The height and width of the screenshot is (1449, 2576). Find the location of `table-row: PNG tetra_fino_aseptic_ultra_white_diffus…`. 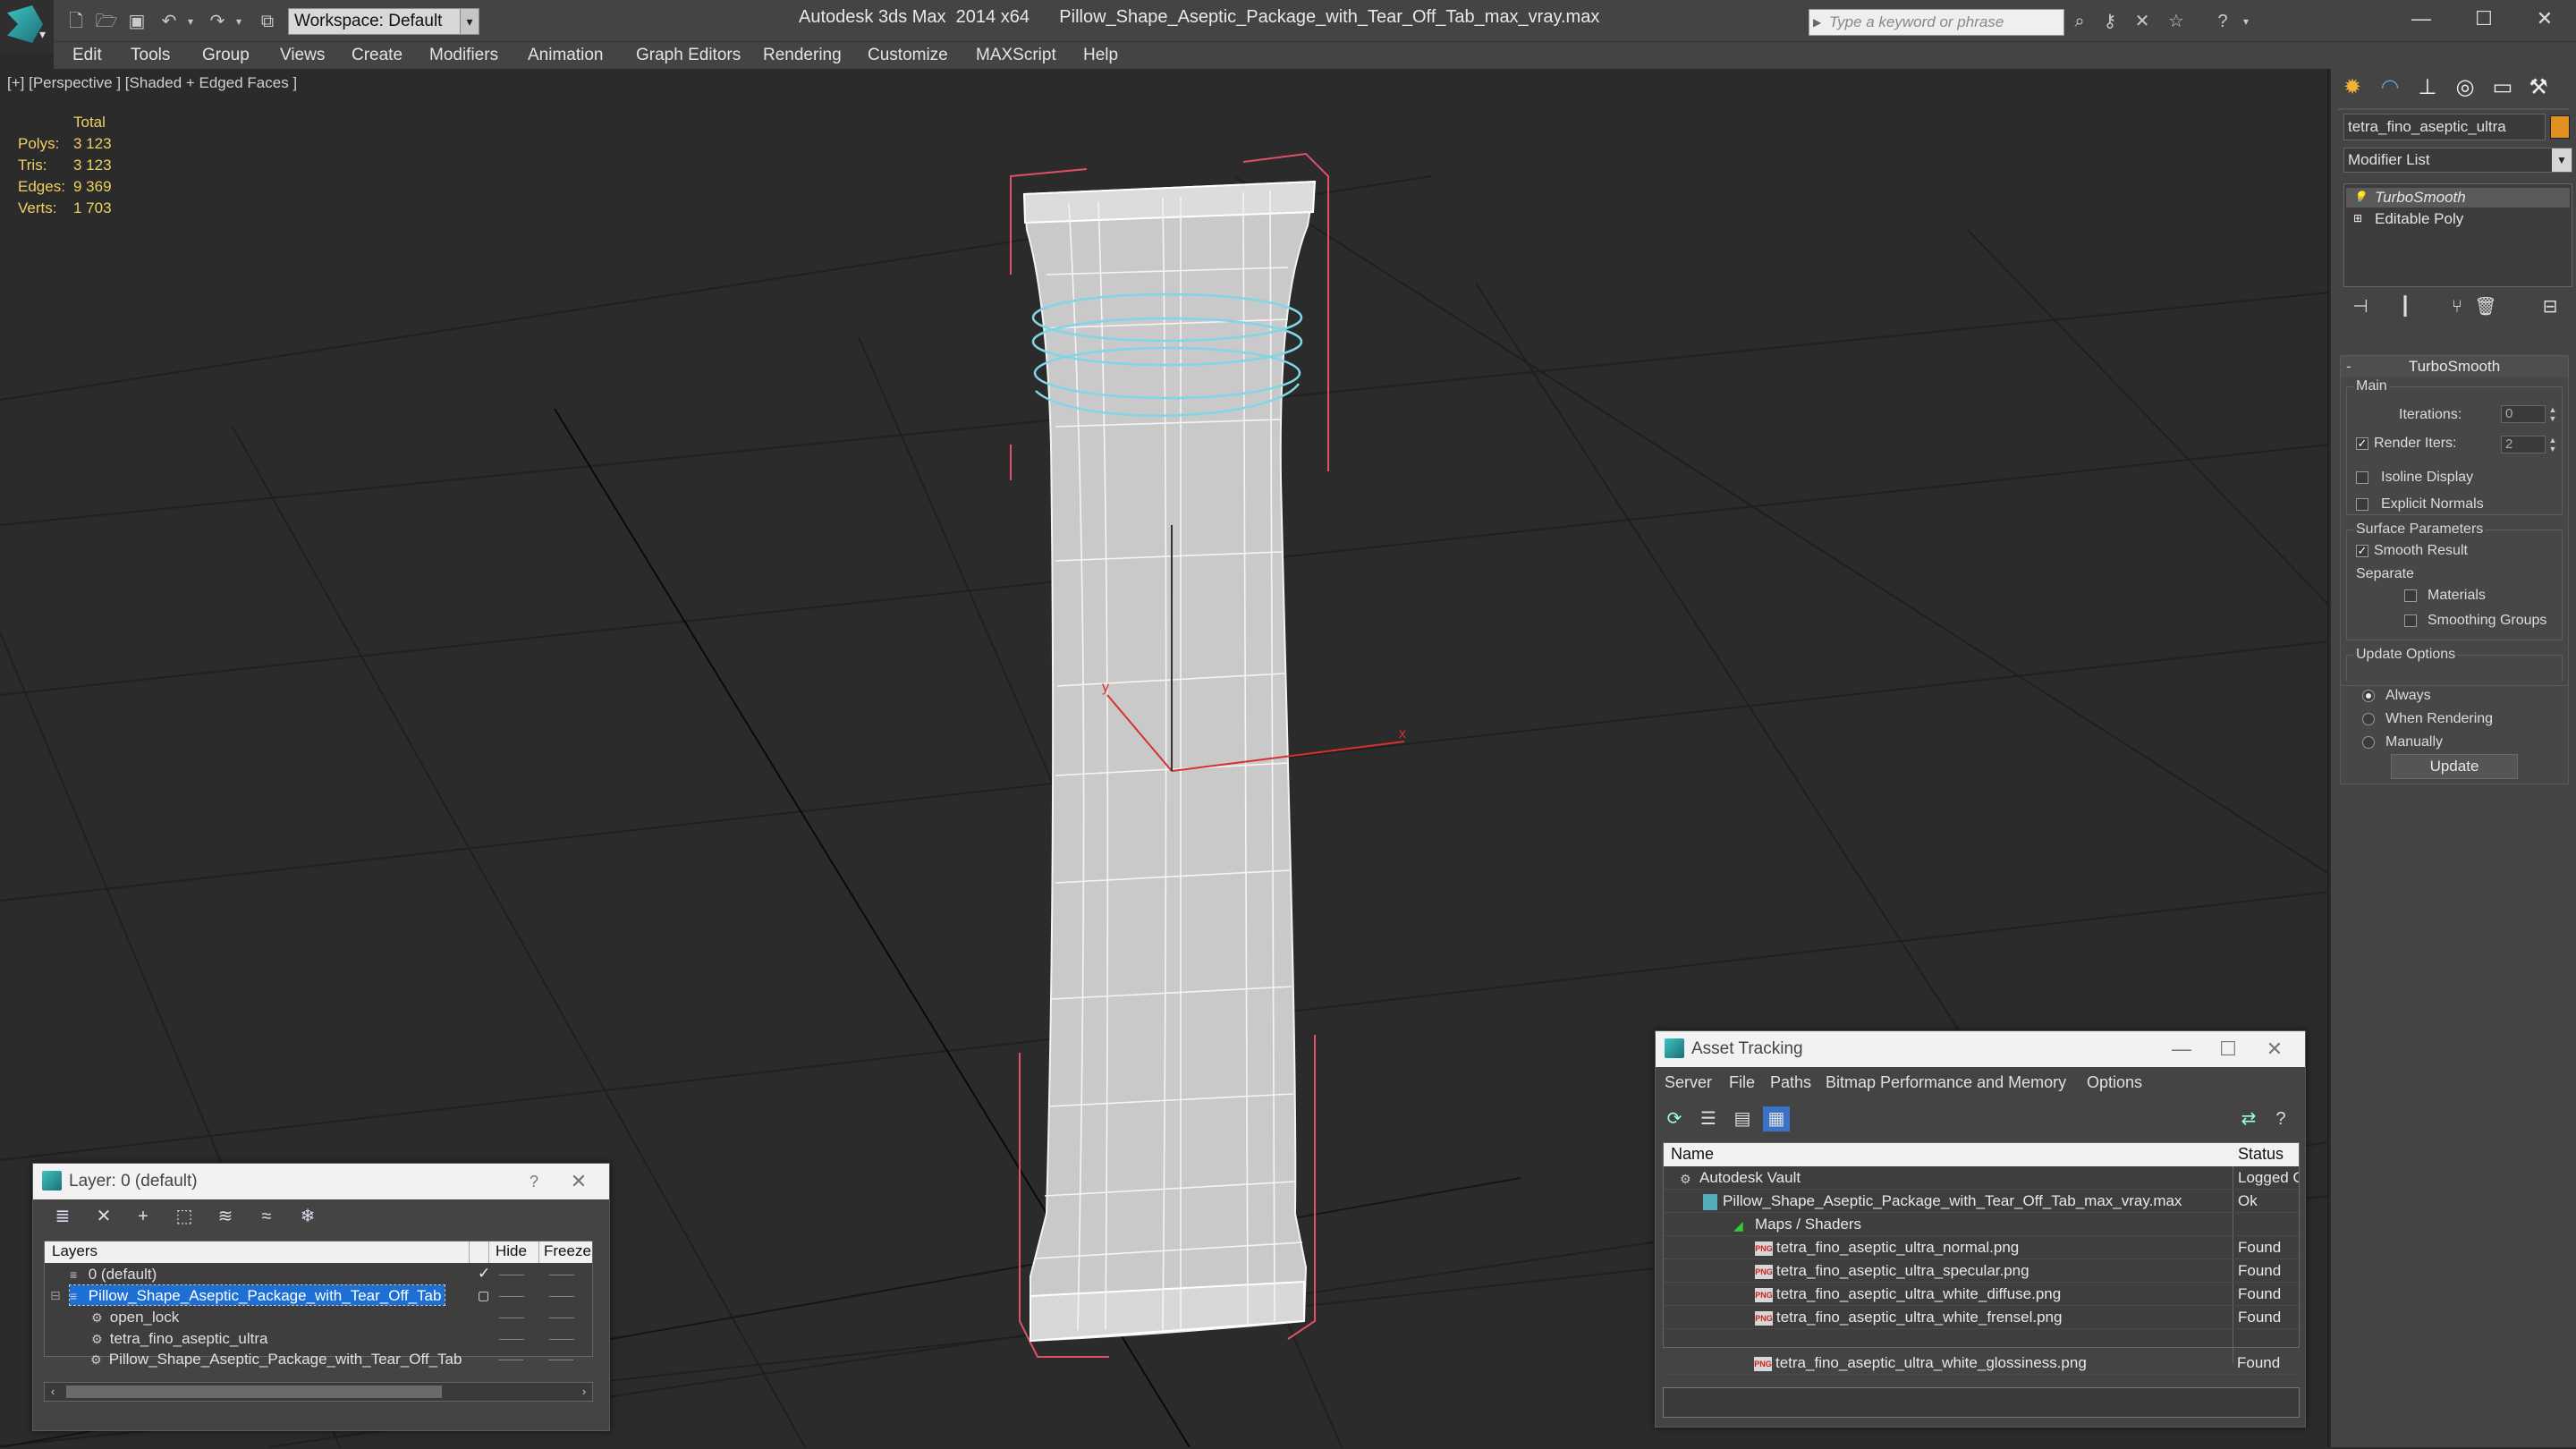

table-row: PNG tetra_fino_aseptic_ultra_white_diffus… is located at coordinates (1981, 1294).